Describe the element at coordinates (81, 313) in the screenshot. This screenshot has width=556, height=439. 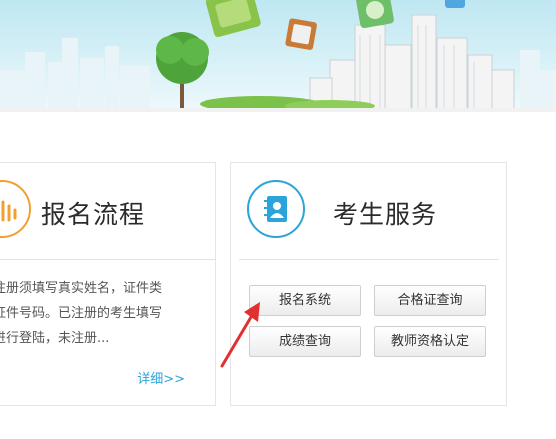
I see `notice-line: 证件号码。已注册的考生填写` at that location.